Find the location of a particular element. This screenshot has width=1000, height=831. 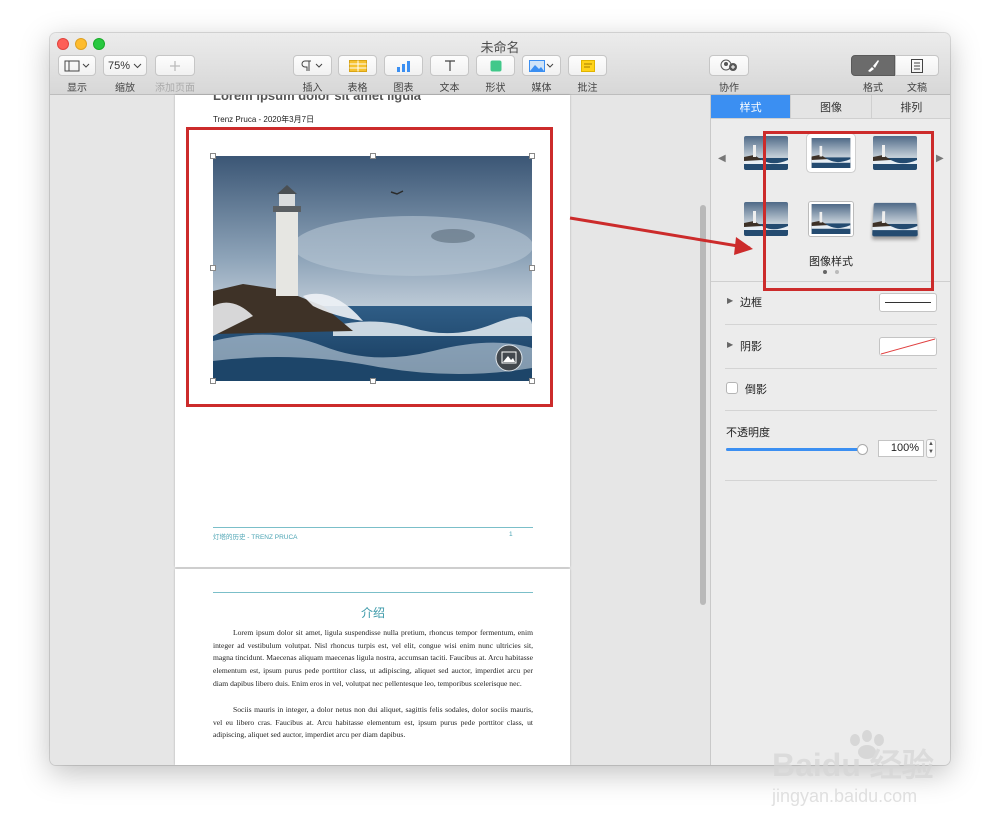

add-page-button is located at coordinates (175, 65).